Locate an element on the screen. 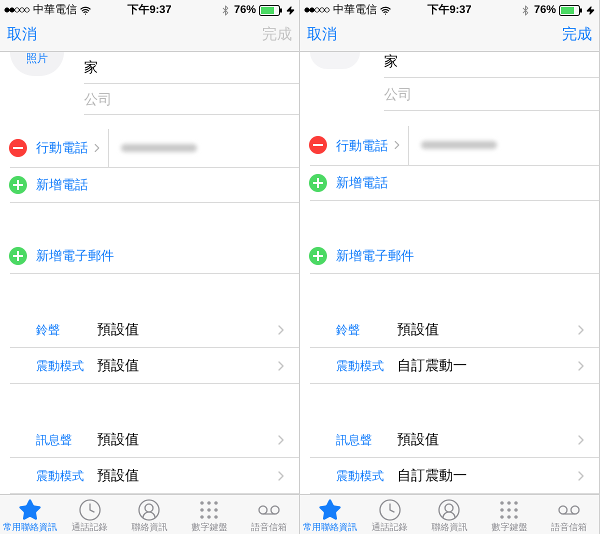  avatar-label: 照片 is located at coordinates (37, 59).